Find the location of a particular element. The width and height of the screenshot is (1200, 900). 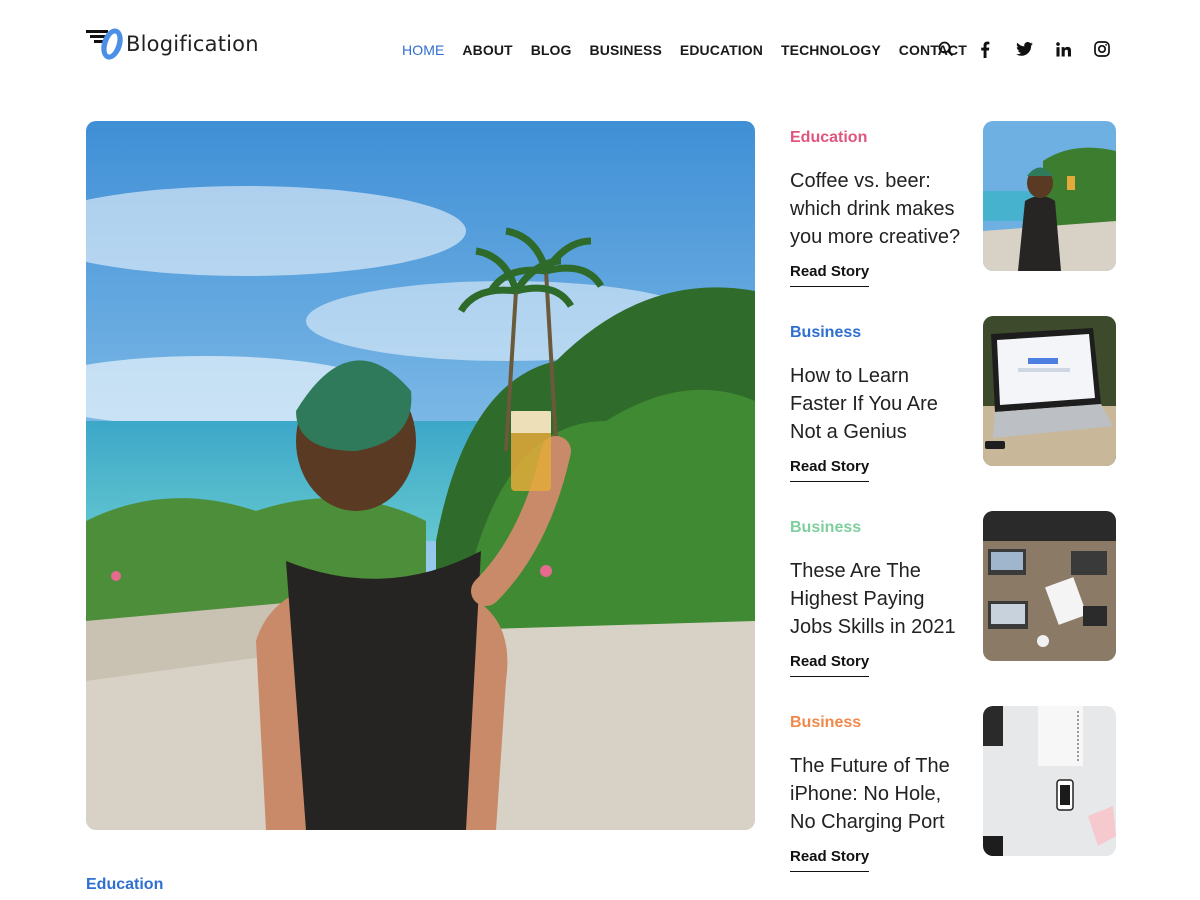

beach-photo is located at coordinates (1049, 196).